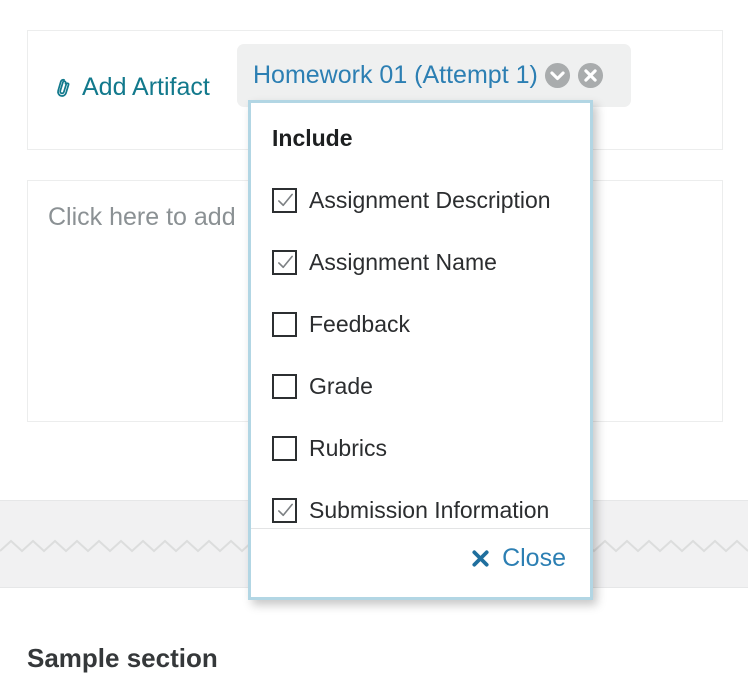 The width and height of the screenshot is (748, 684). Describe the element at coordinates (420, 528) in the screenshot. I see `popup-footer-divider` at that location.